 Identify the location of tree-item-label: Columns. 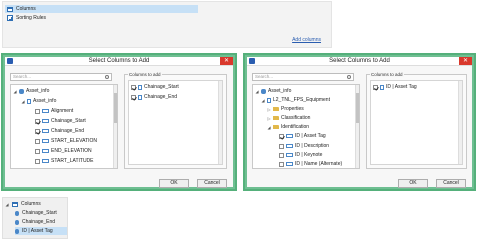
(26, 9).